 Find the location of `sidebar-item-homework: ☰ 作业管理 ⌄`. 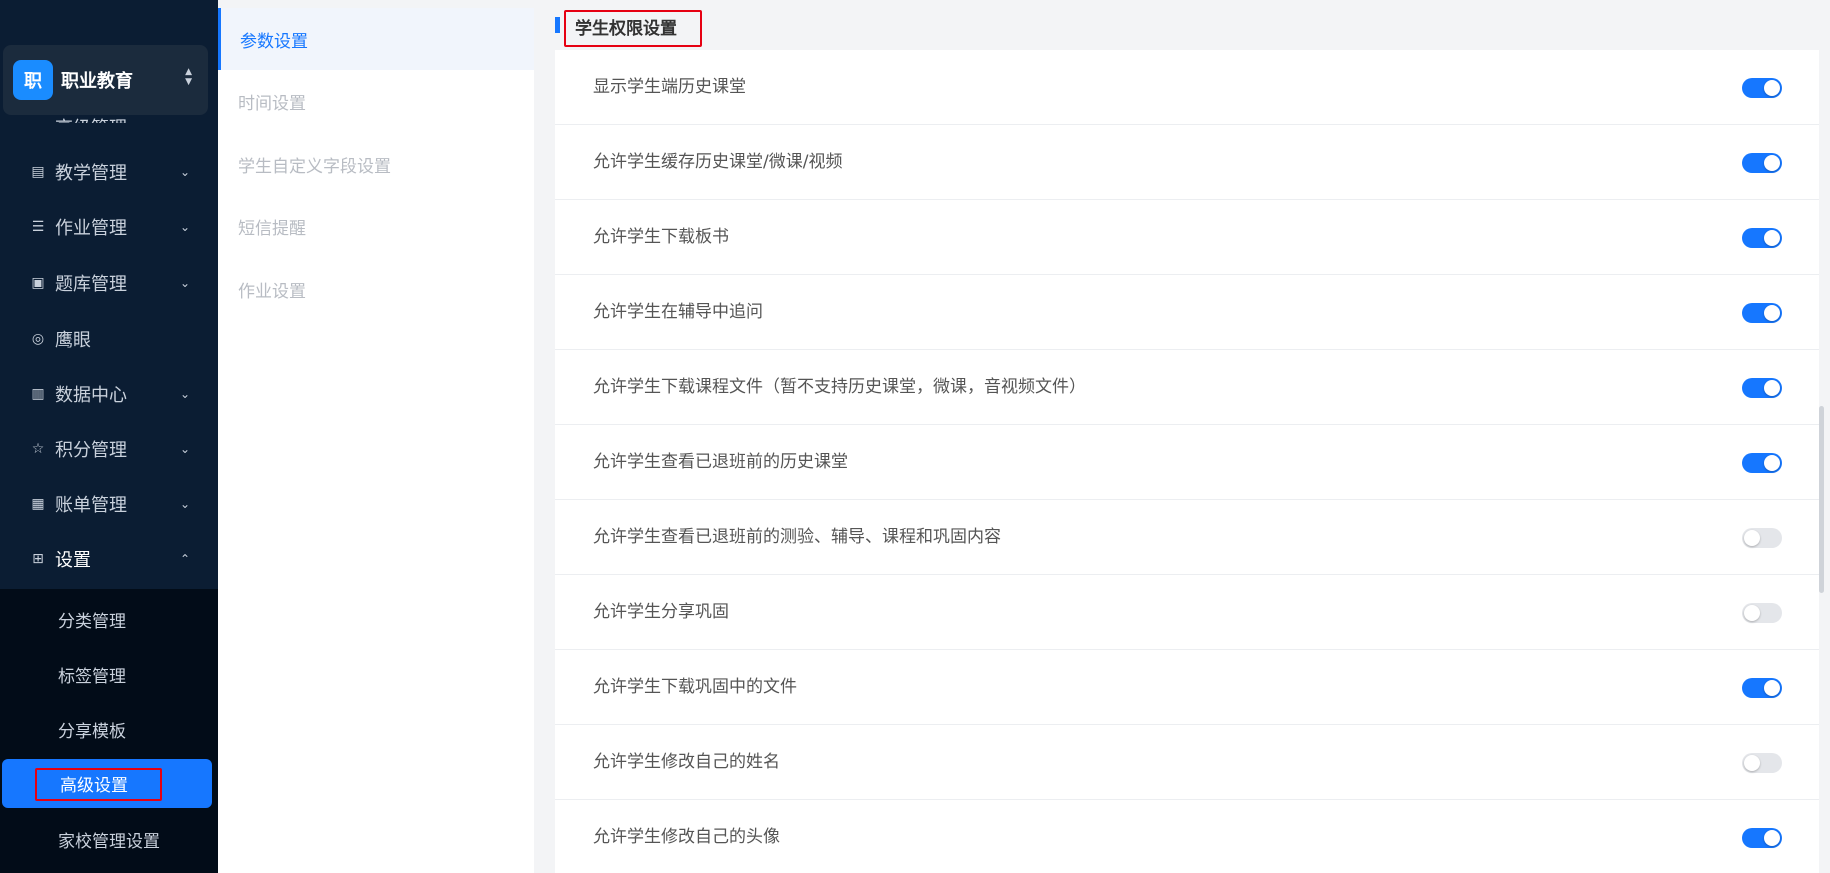

sidebar-item-homework: ☰ 作业管理 ⌄ is located at coordinates (109, 227).